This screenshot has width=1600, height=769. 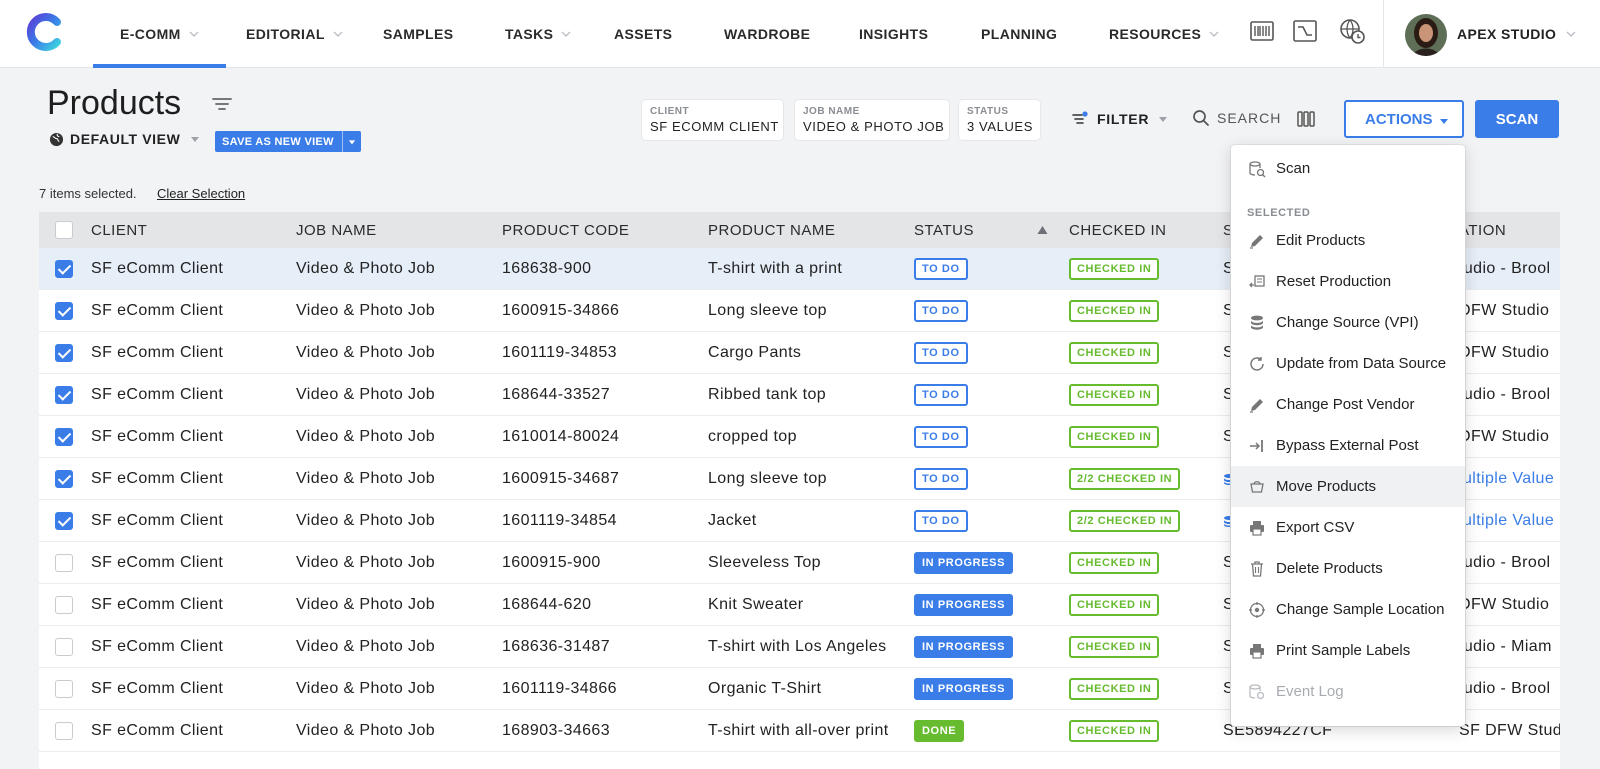 What do you see at coordinates (1507, 34) in the screenshot?
I see `studio-name: APEX STUDIO` at bounding box center [1507, 34].